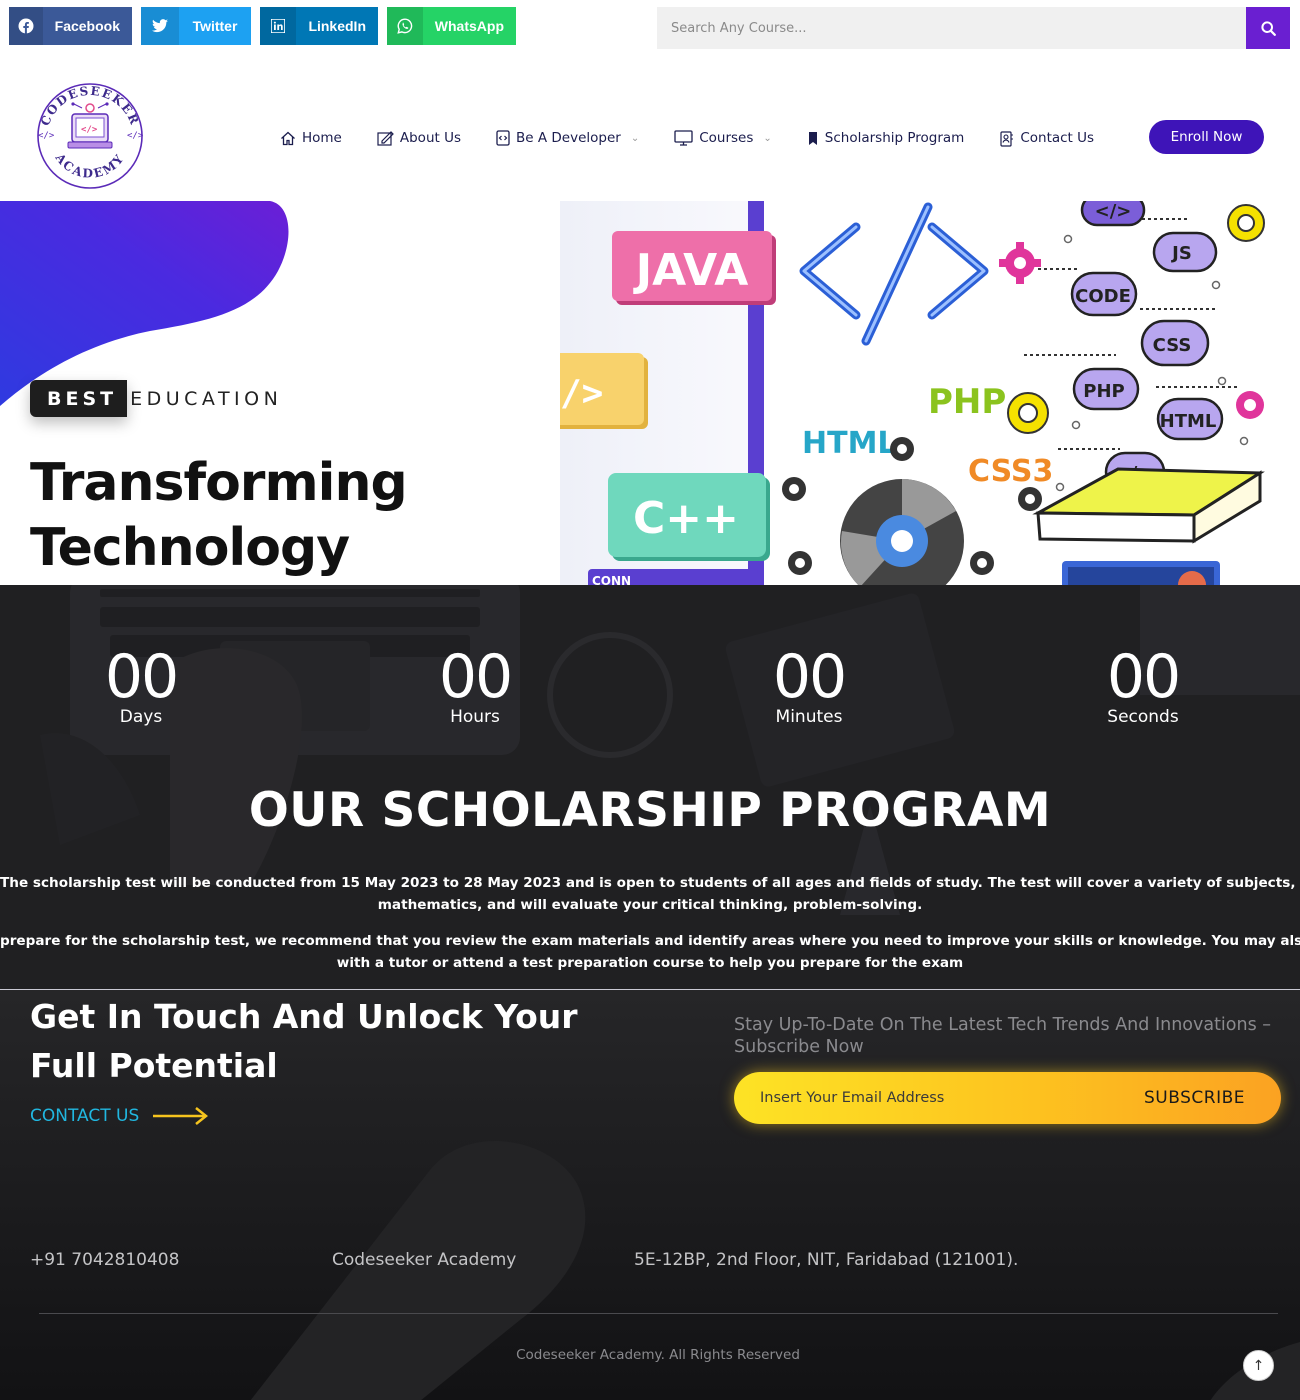 Image resolution: width=1300 pixels, height=1400 pixels. I want to click on seconds-label: Seconds, so click(1143, 717).